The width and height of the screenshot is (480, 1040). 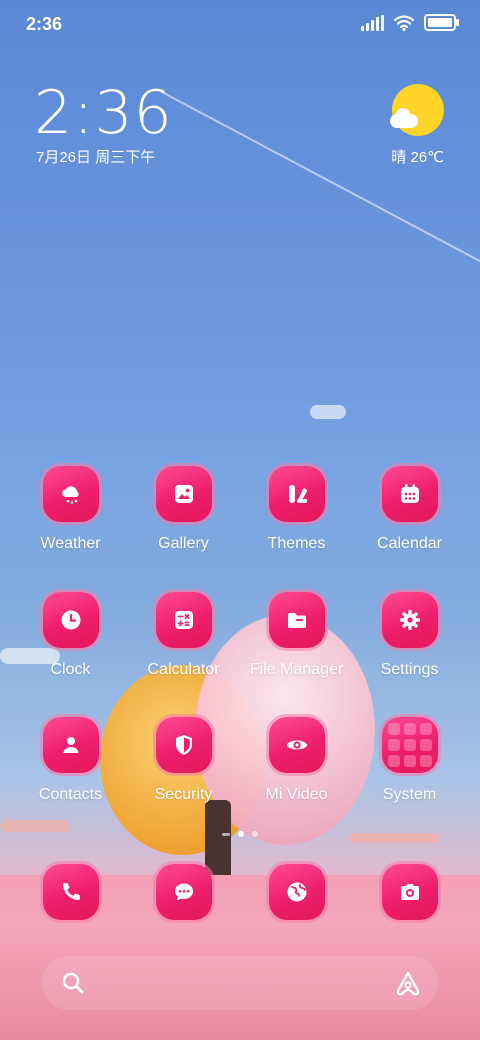 I want to click on app-label: Contacts, so click(x=70, y=794).